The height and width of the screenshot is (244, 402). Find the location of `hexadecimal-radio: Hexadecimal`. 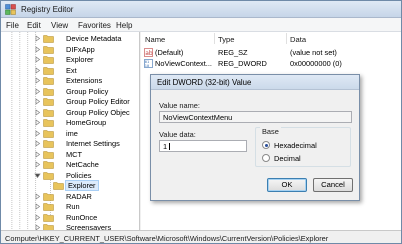

hexadecimal-radio: Hexadecimal is located at coordinates (304, 145).